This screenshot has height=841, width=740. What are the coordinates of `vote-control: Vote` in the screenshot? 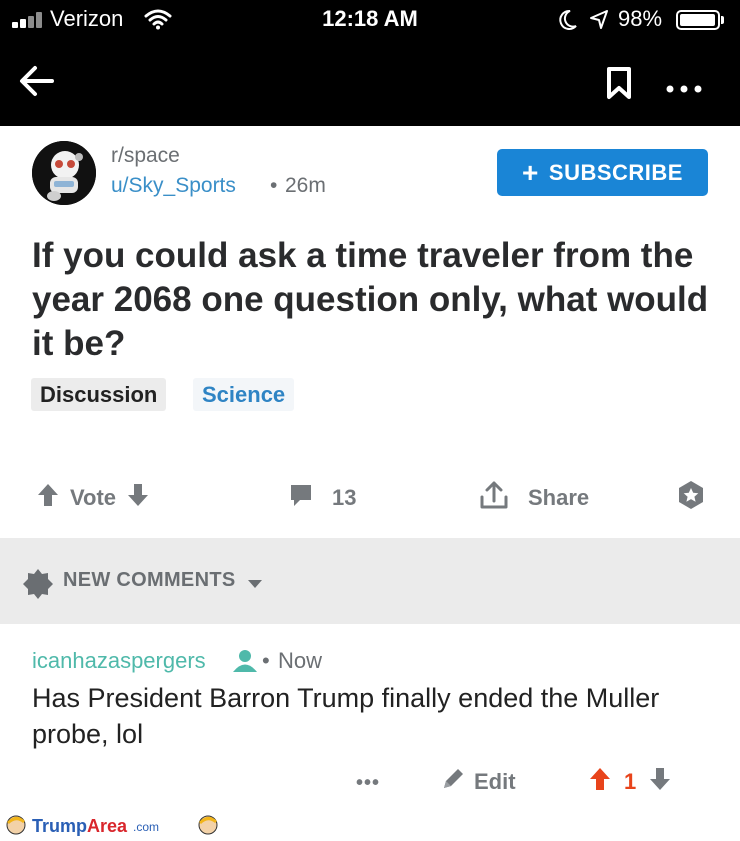 It's located at (93, 498).